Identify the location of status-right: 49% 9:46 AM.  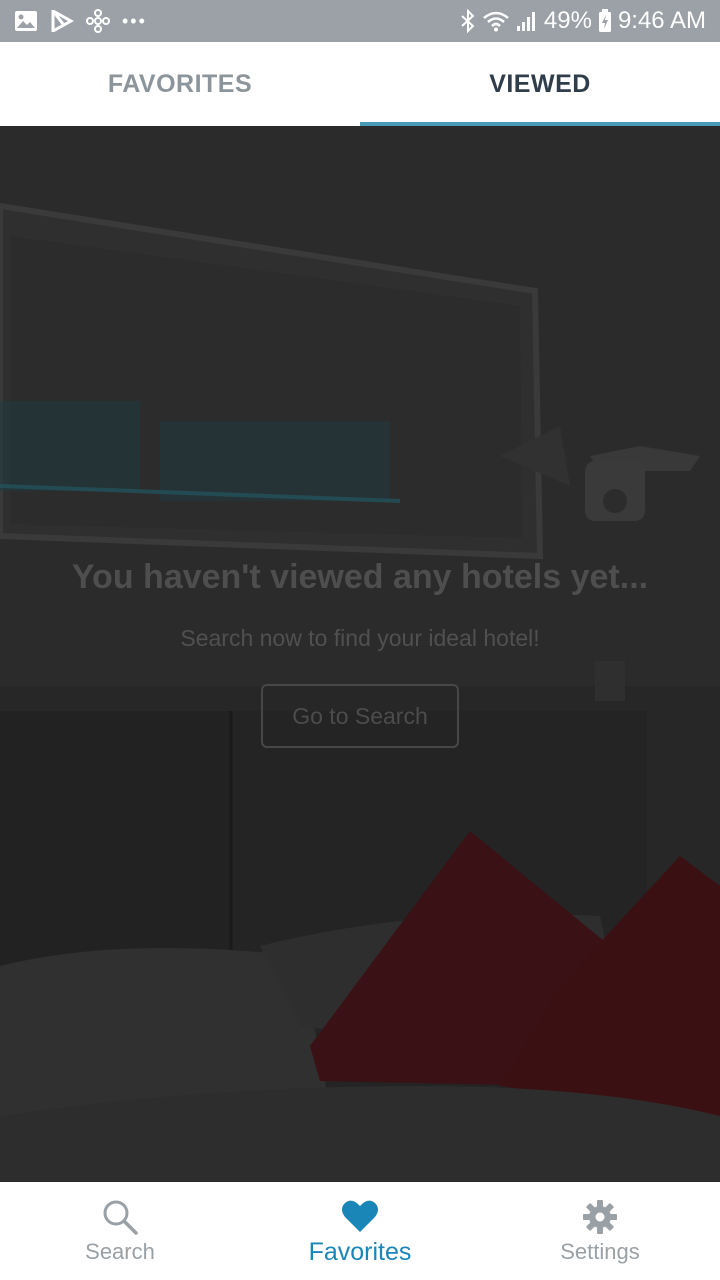
(583, 21).